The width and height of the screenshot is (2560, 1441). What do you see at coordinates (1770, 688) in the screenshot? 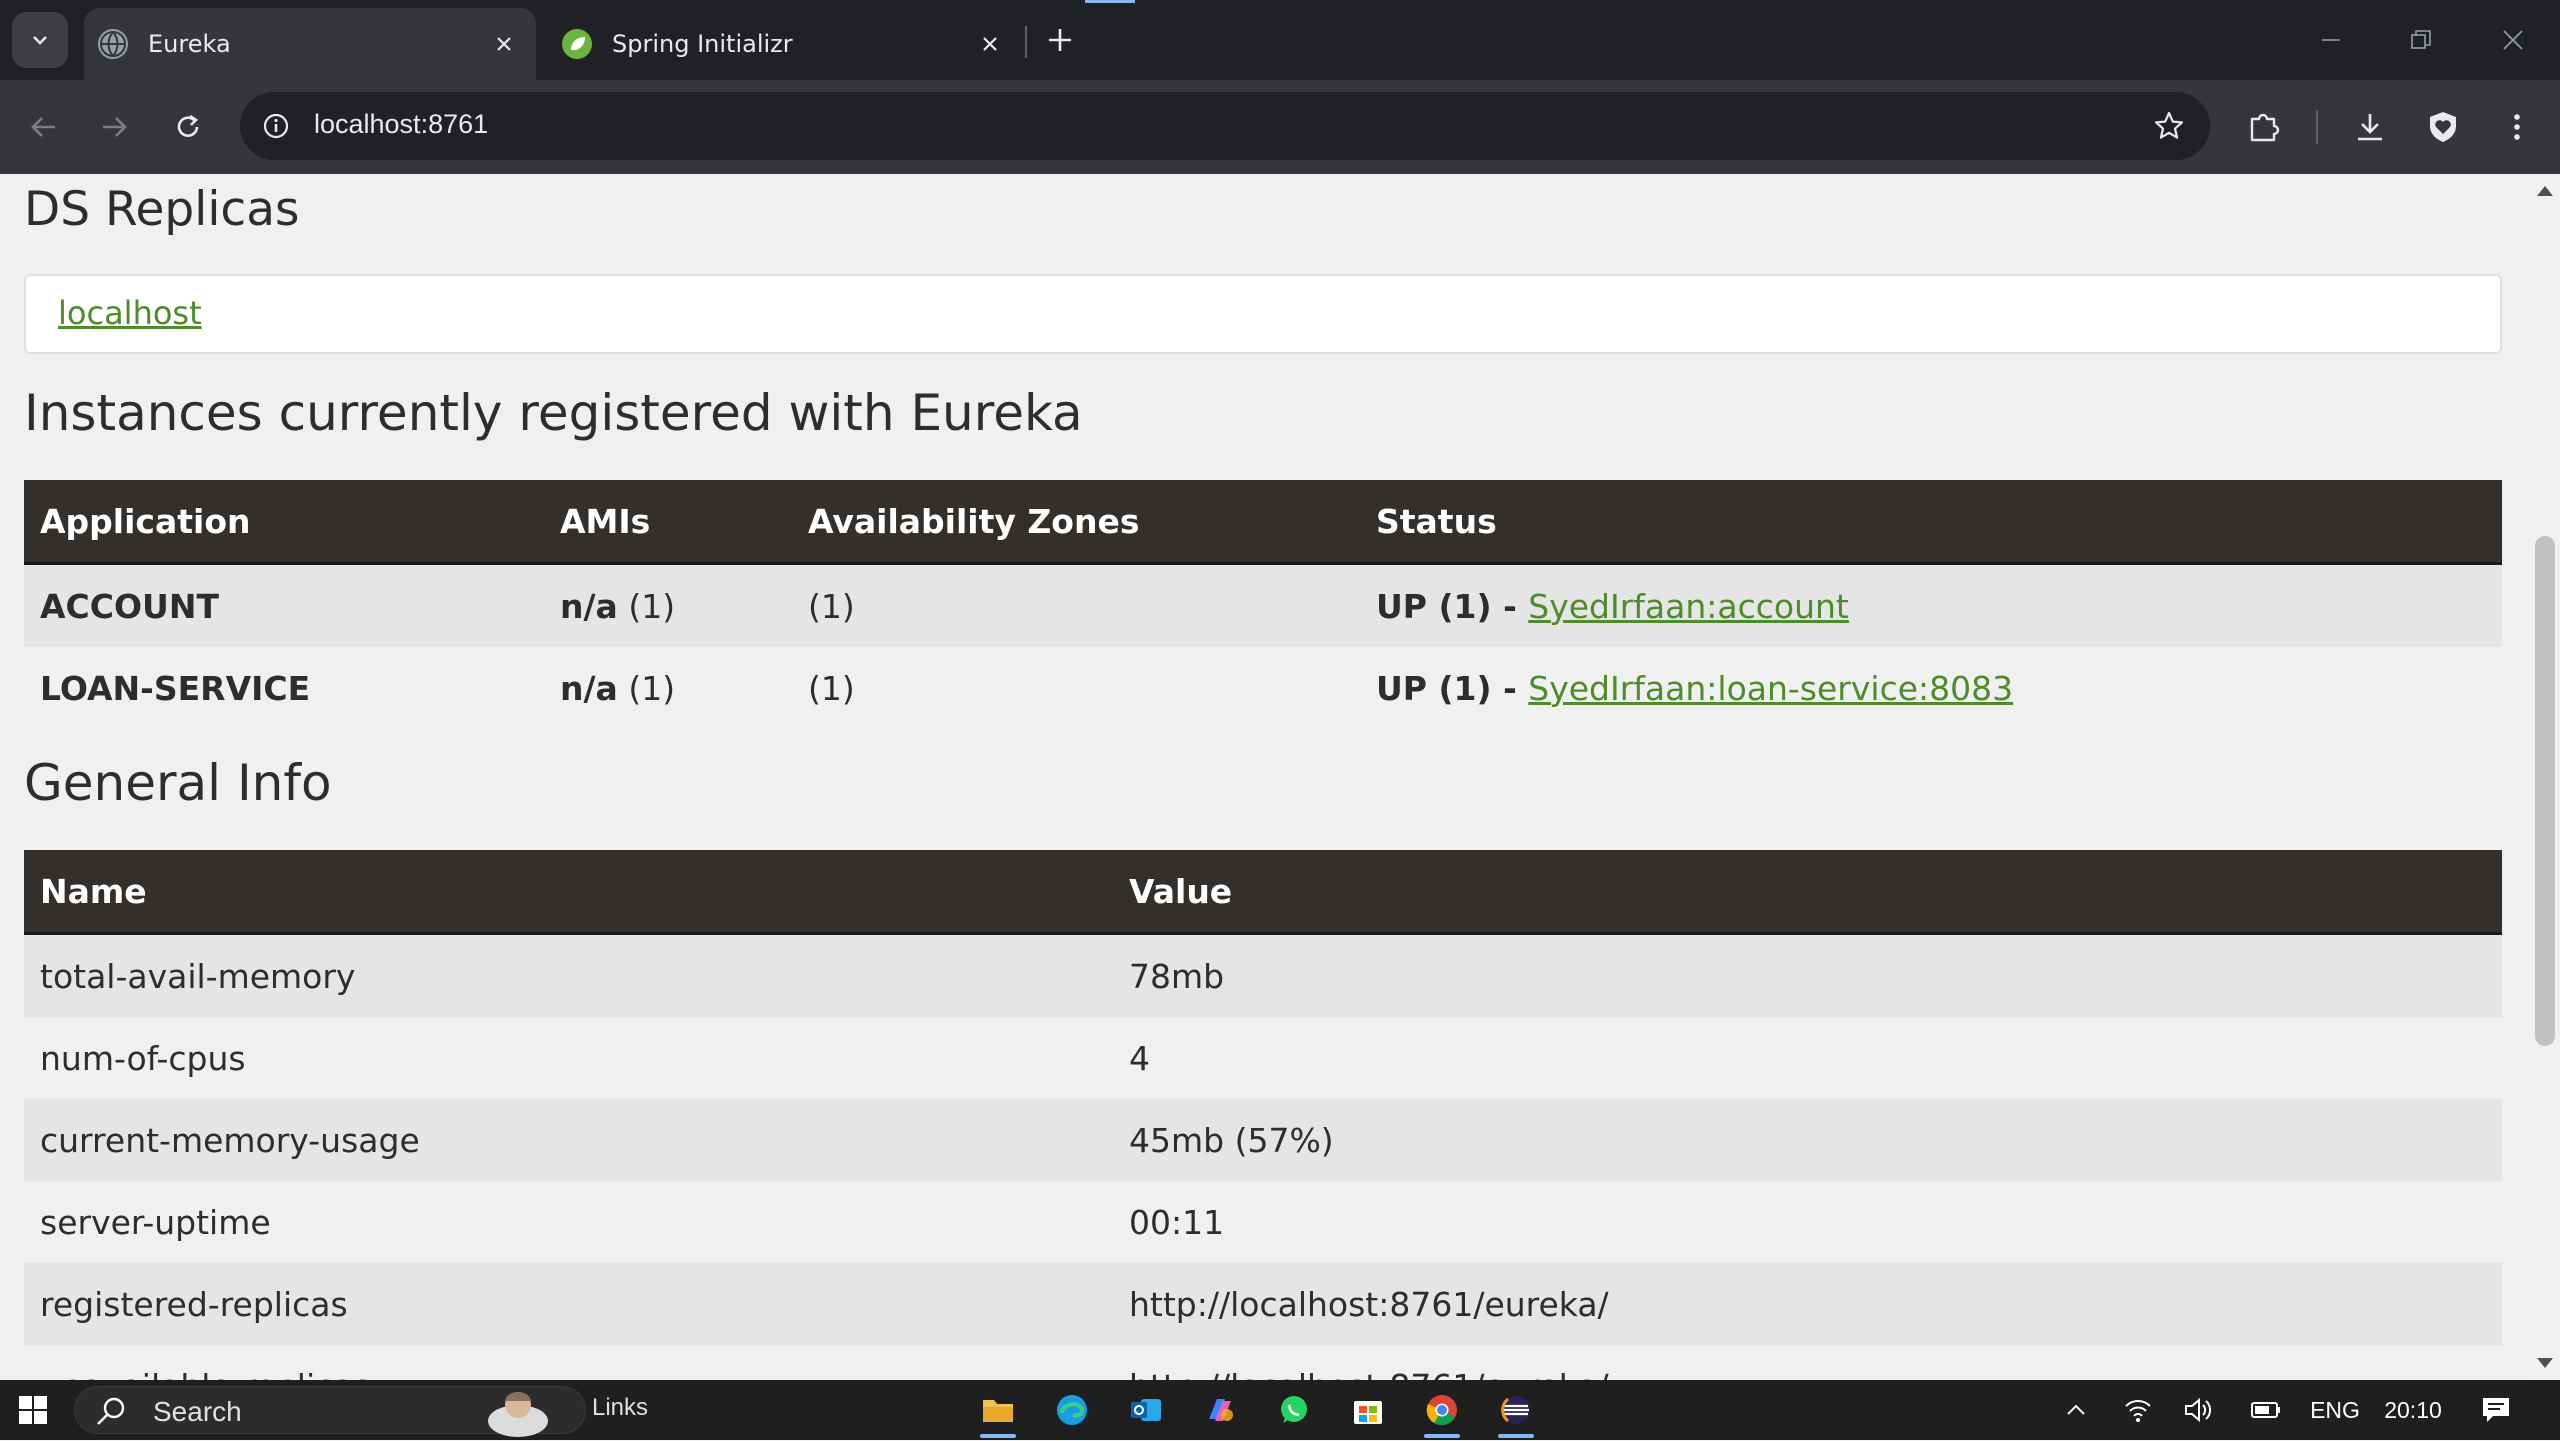
I see `instance-link: SyedIrfaan:loan-service:8083` at bounding box center [1770, 688].